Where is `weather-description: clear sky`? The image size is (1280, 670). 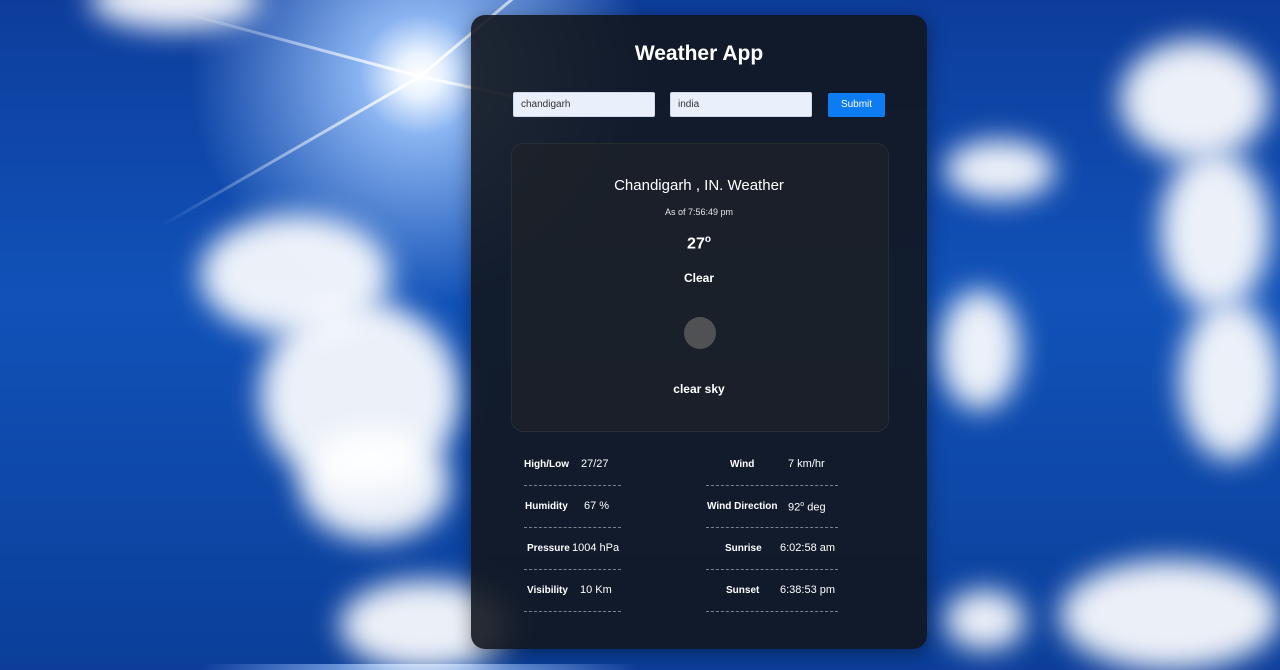
weather-description: clear sky is located at coordinates (699, 389).